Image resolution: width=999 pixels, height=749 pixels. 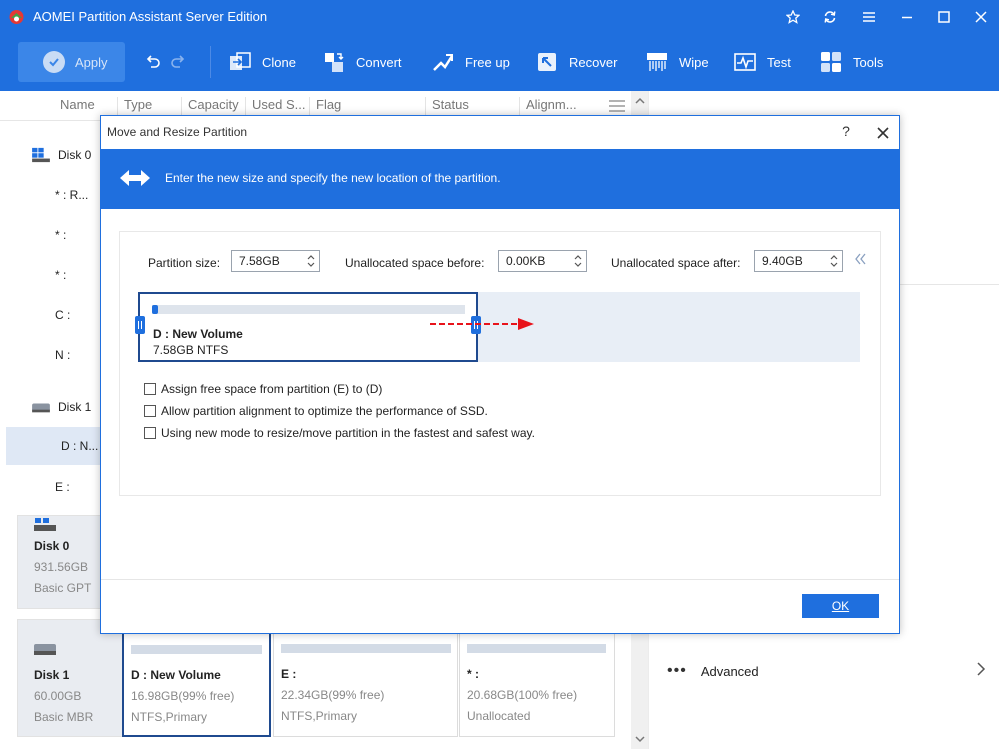 I want to click on column-settings-icon, so click(x=617, y=106).